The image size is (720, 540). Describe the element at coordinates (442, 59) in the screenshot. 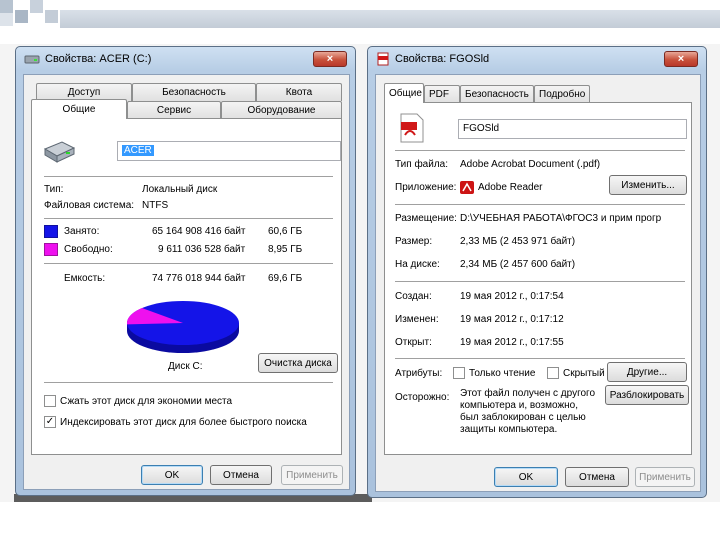

I see `window-title: Свойства: FGOSld` at that location.